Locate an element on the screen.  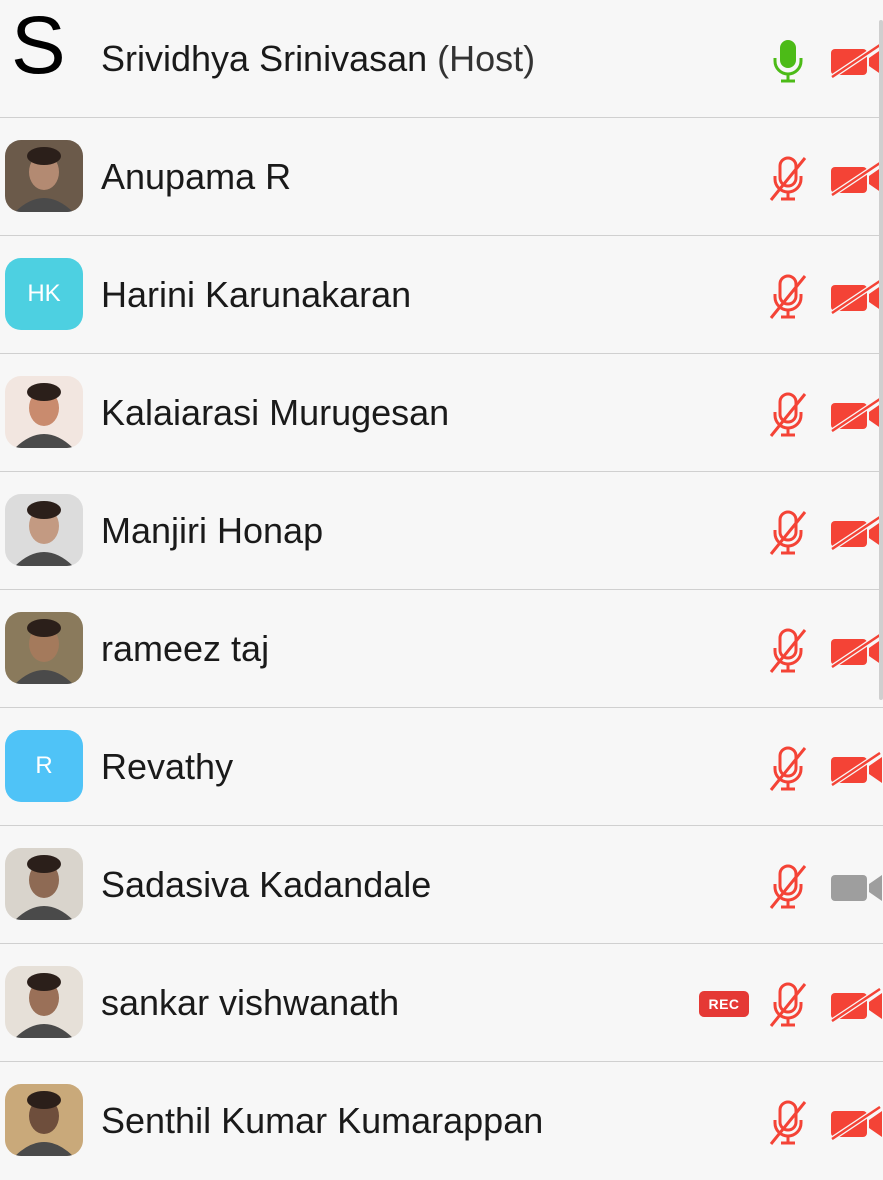
microphone-icon is located at coordinates (788, 61).